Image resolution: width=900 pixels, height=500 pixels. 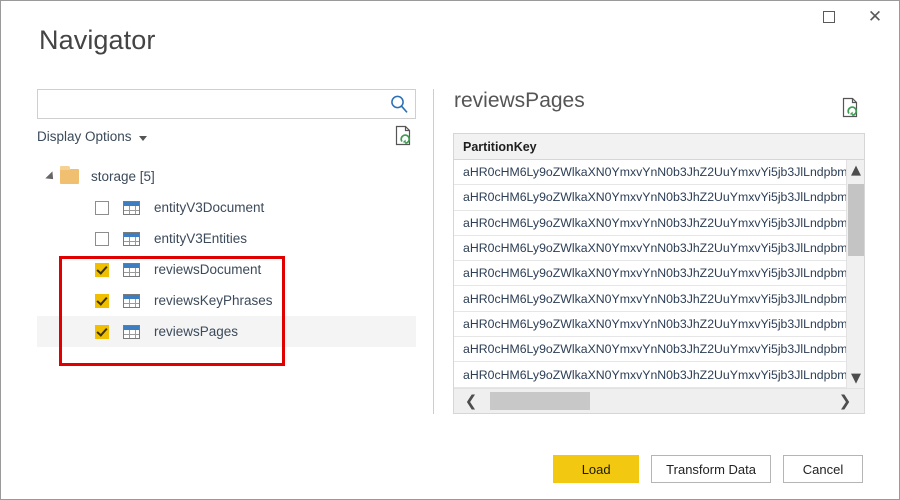 I want to click on dialog-footer: Load Transform Data Cancel, so click(x=450, y=469).